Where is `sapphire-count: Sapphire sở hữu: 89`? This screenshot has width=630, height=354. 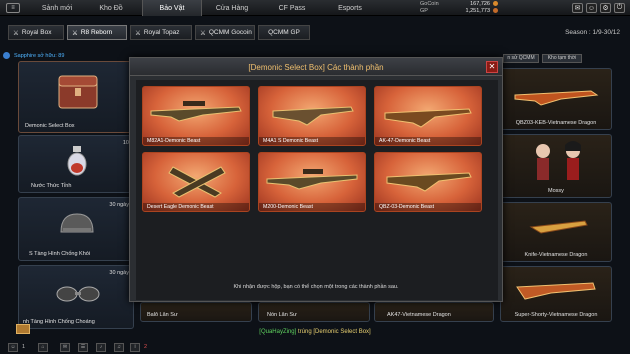
sapphire-count: Sapphire sở hữu: 89 is located at coordinates (39, 56).